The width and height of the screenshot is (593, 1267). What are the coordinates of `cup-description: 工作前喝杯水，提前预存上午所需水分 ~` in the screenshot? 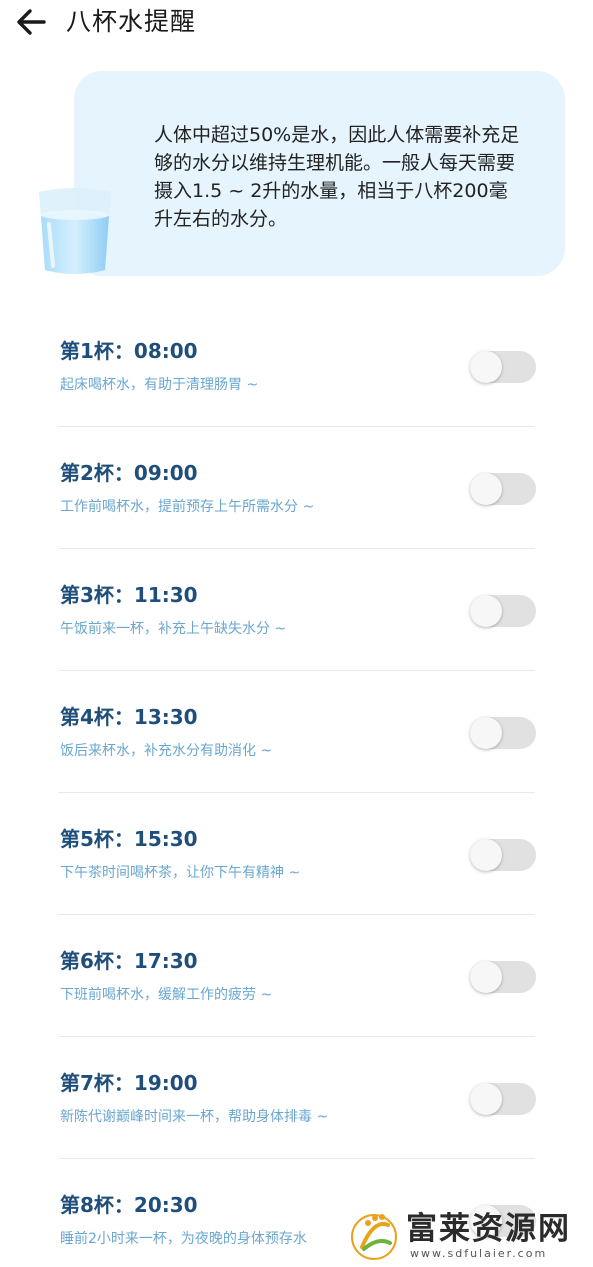 It's located at (187, 507).